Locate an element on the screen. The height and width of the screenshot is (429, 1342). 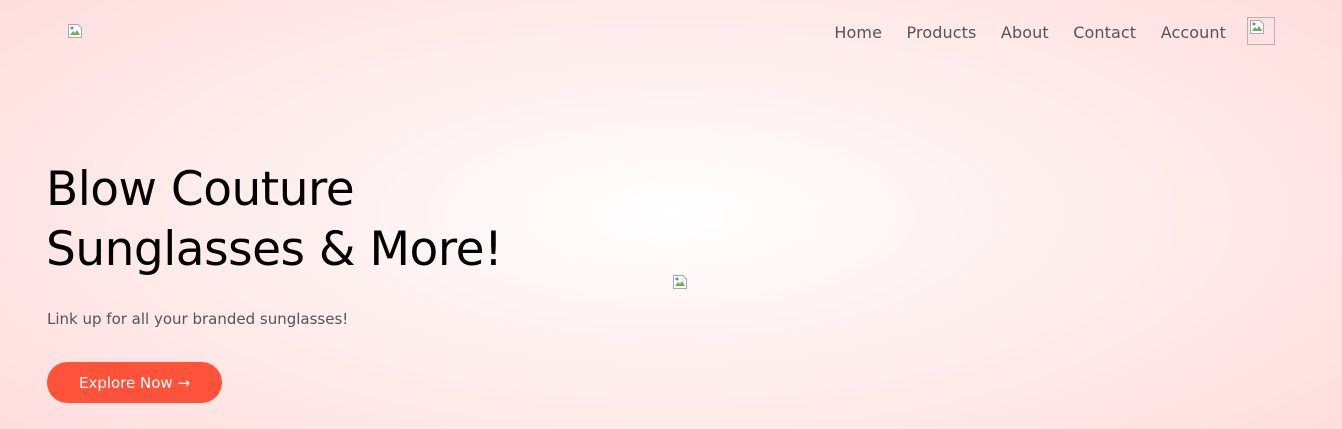
cart-button is located at coordinates (1261, 31).